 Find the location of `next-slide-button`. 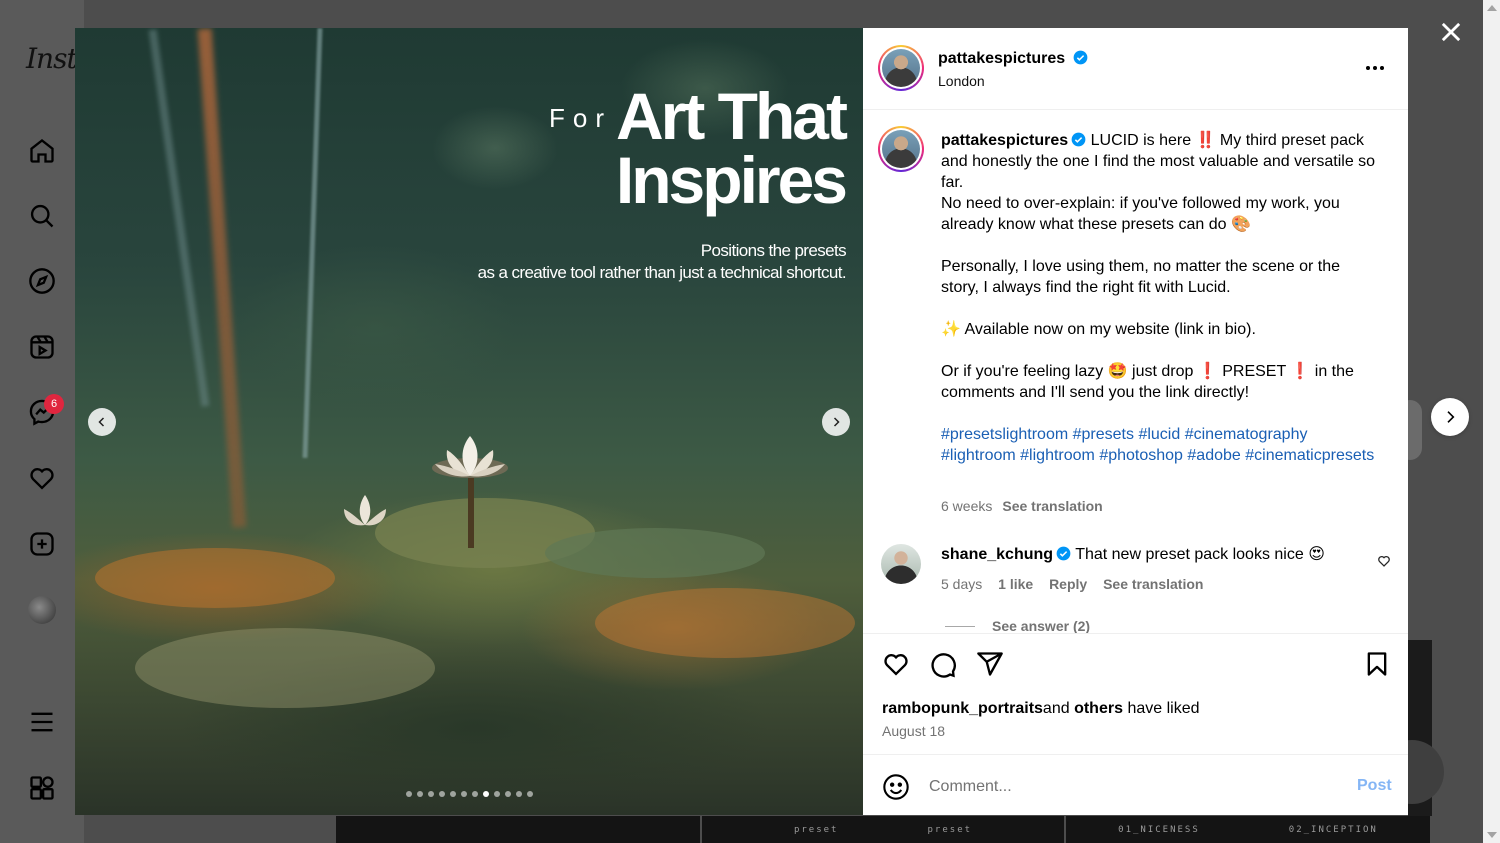

next-slide-button is located at coordinates (836, 422).